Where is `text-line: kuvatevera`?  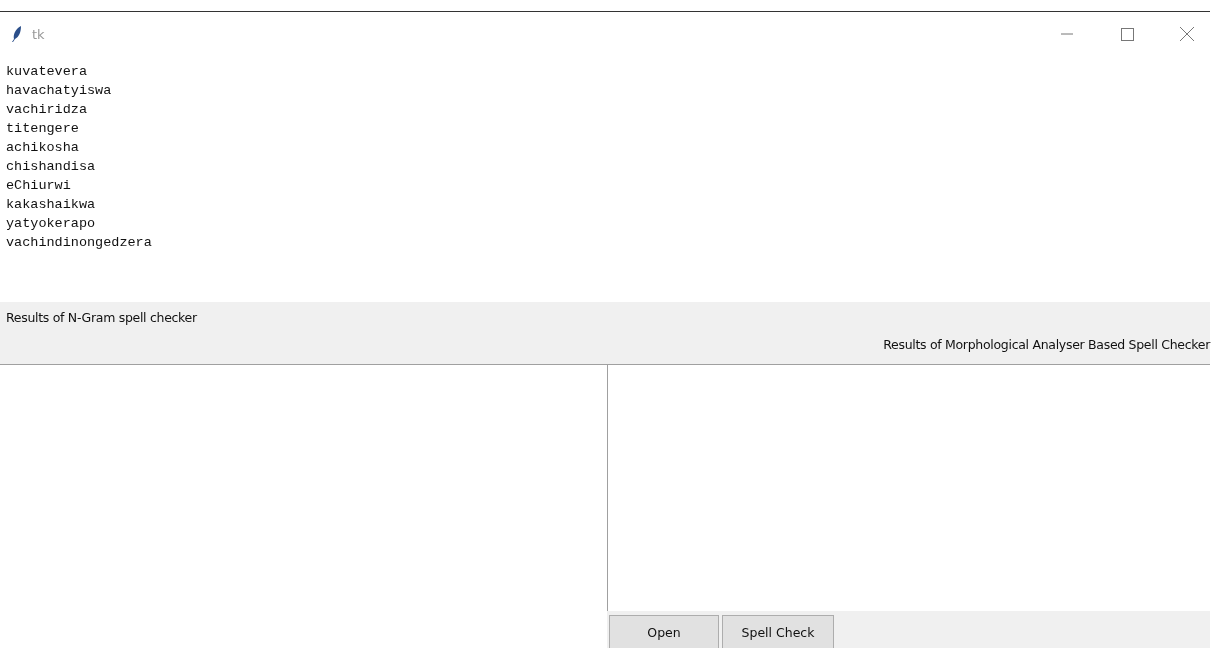 text-line: kuvatevera is located at coordinates (46, 72).